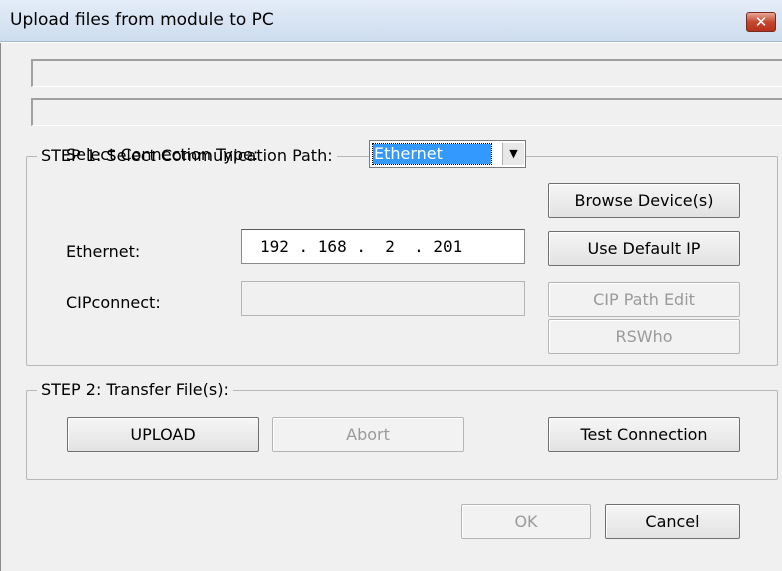 The height and width of the screenshot is (571, 782). What do you see at coordinates (406, 73) in the screenshot?
I see `progress-bar-primary` at bounding box center [406, 73].